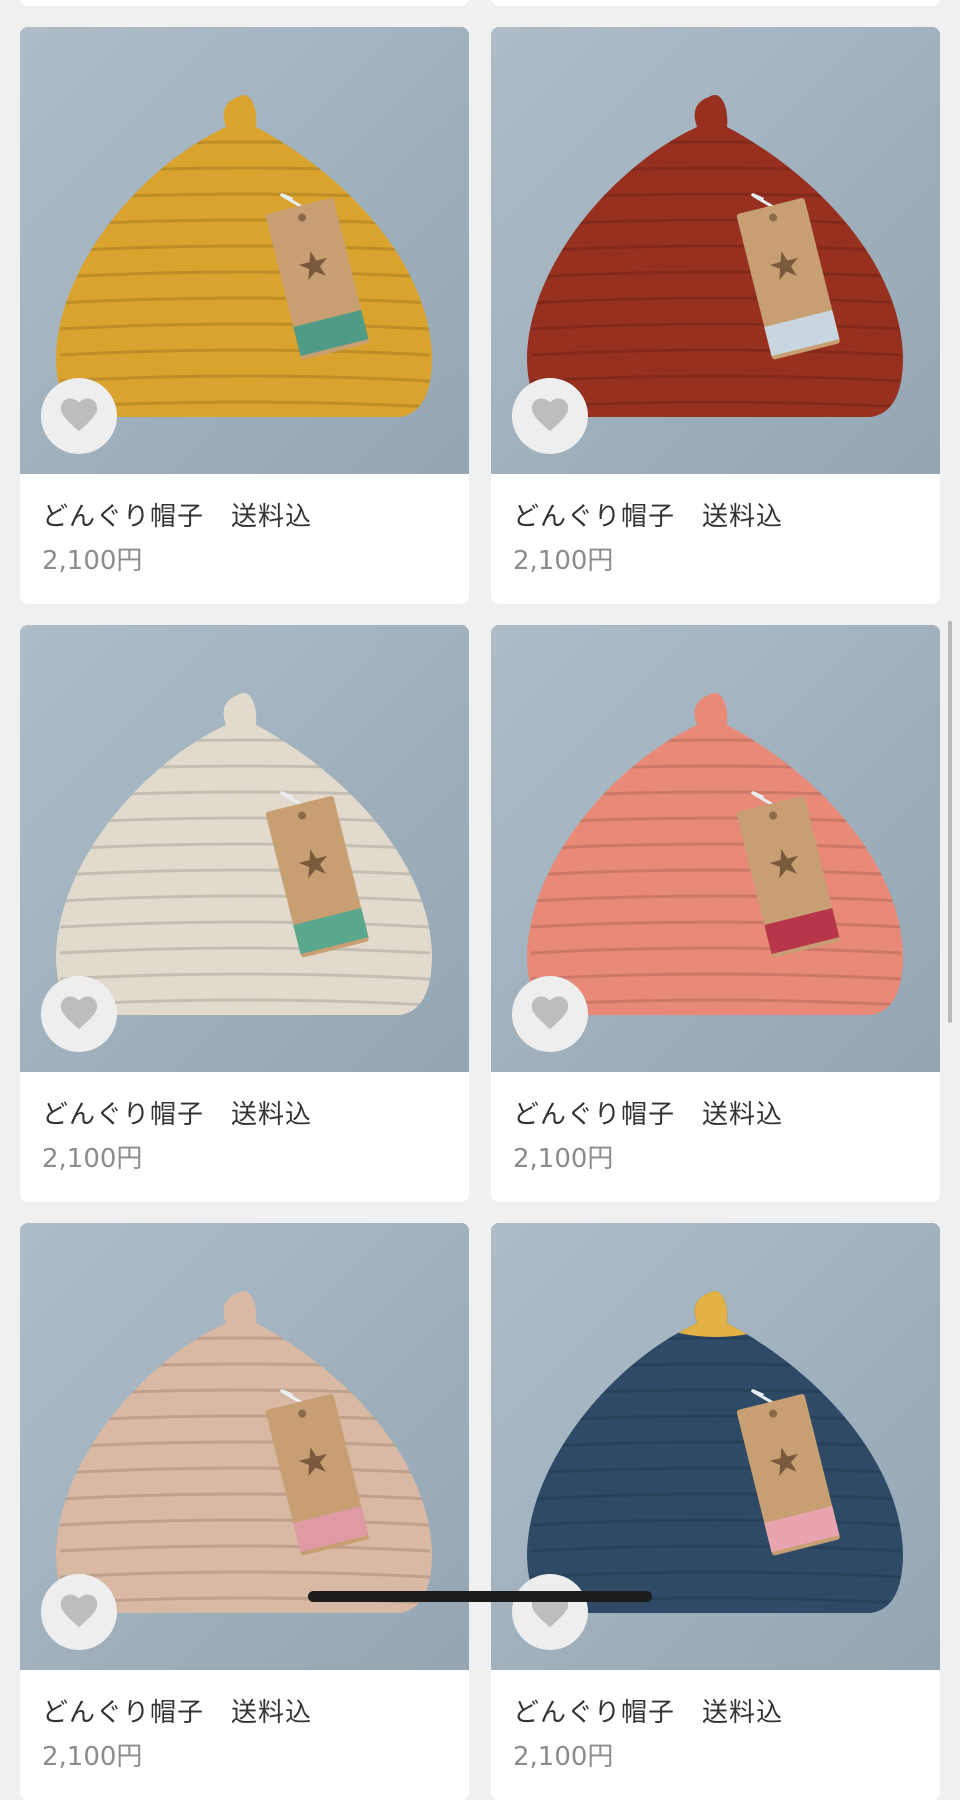  I want to click on scrollbar, so click(950, 822).